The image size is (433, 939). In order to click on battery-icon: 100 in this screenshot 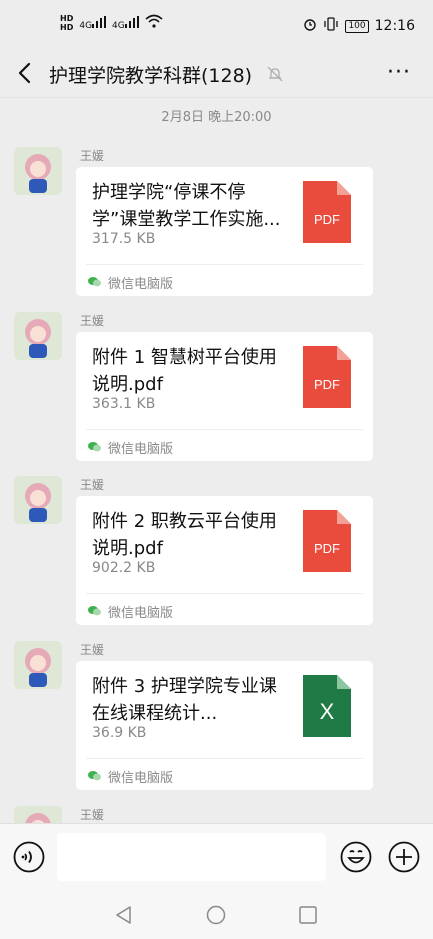, I will do `click(357, 26)`.